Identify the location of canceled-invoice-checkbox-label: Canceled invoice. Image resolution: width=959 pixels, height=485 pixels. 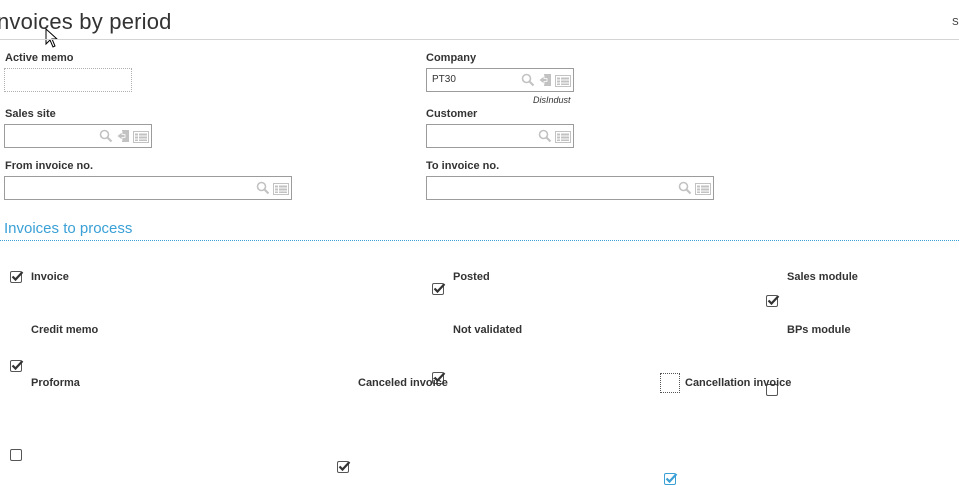
(403, 383).